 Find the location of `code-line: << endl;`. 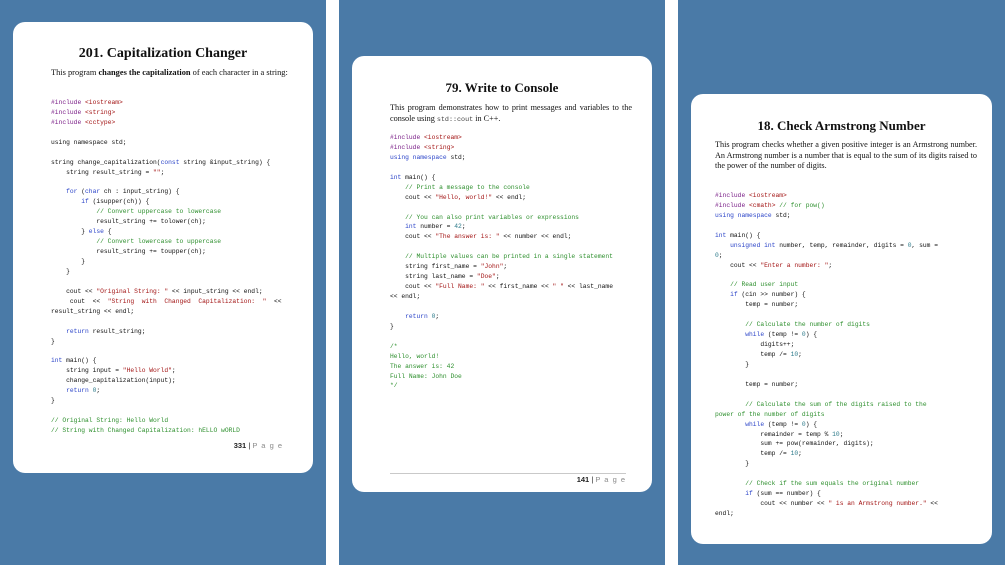

code-line: << endl; is located at coordinates (501, 298).